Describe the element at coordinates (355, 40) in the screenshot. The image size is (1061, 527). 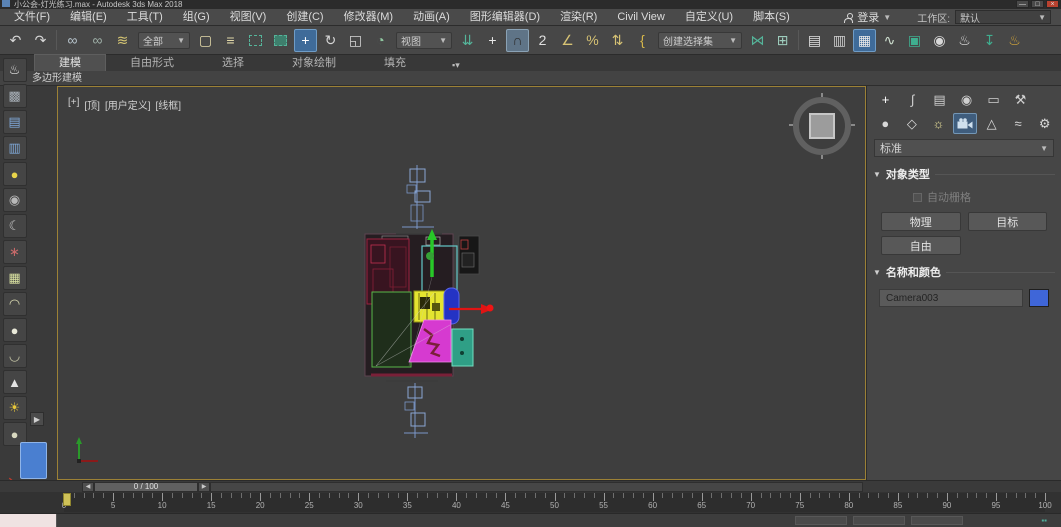
I see `select-and-scale-icon: ◱` at that location.